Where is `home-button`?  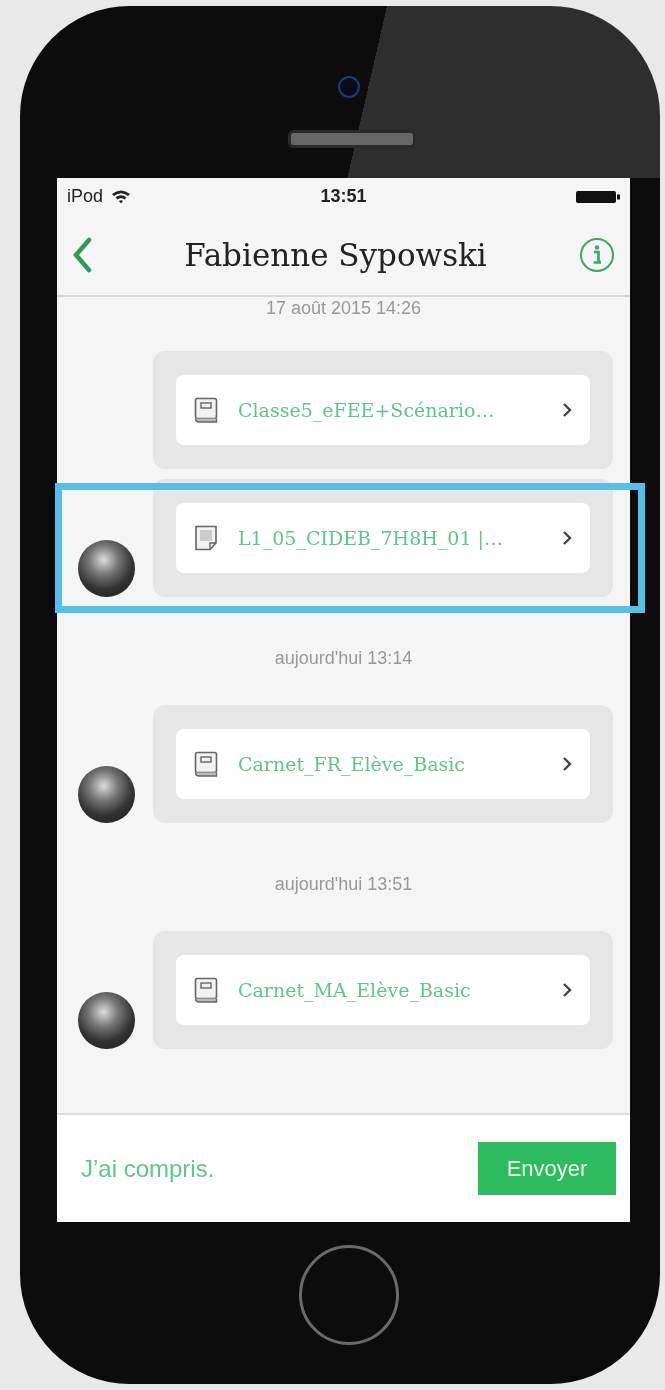
home-button is located at coordinates (349, 1295).